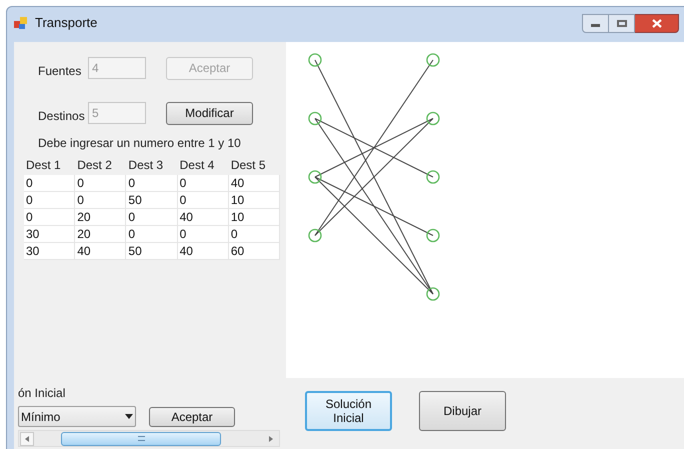 Image resolution: width=684 pixels, height=449 pixels. I want to click on close-button, so click(657, 23).